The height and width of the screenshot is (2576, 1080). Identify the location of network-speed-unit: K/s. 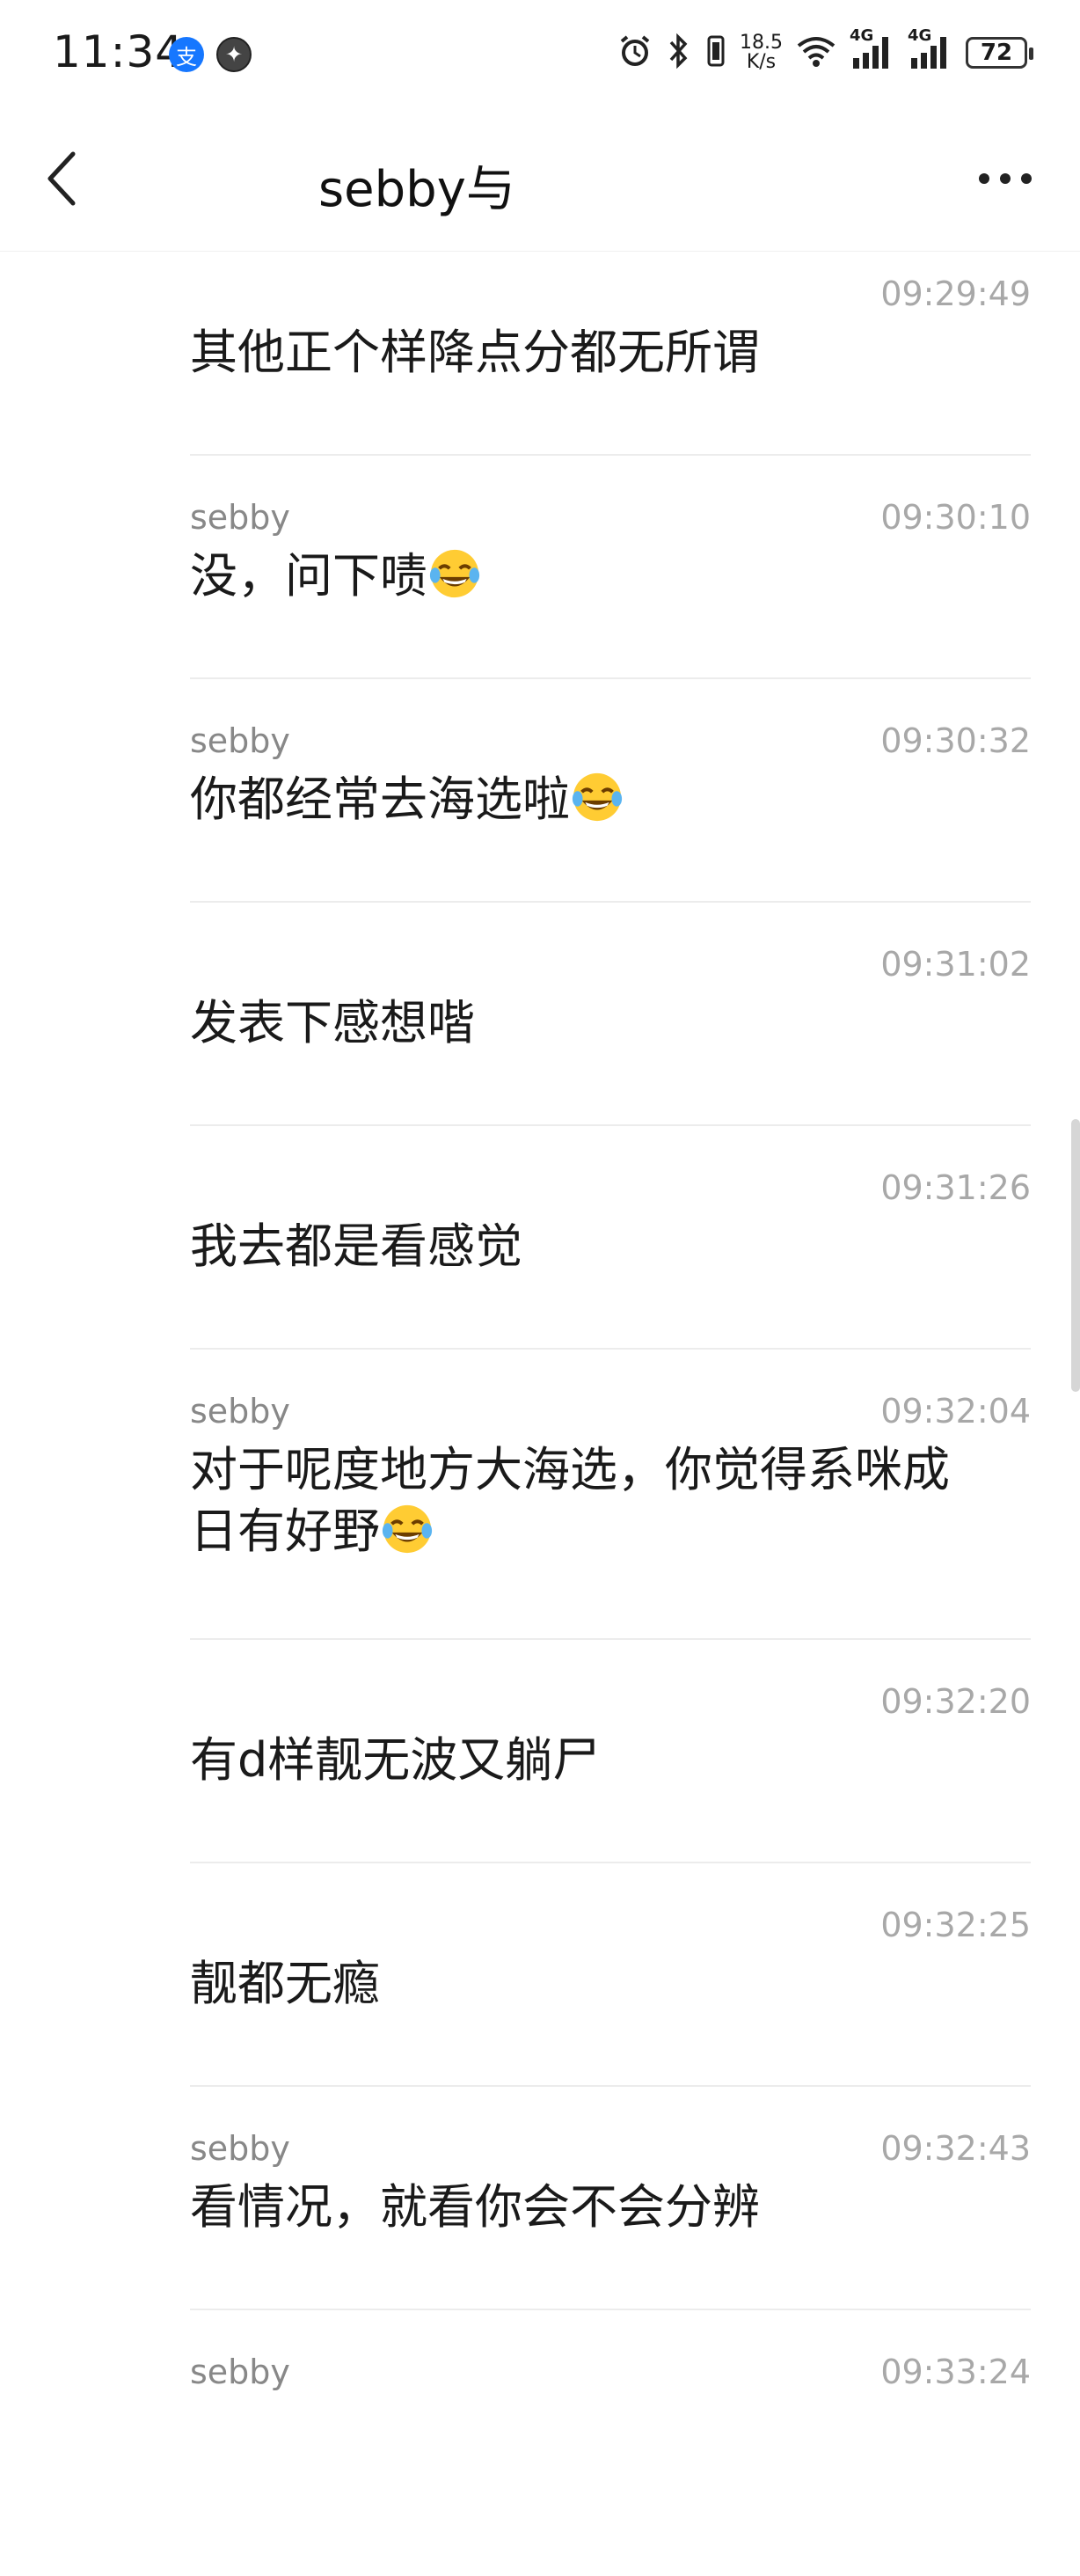
(761, 62).